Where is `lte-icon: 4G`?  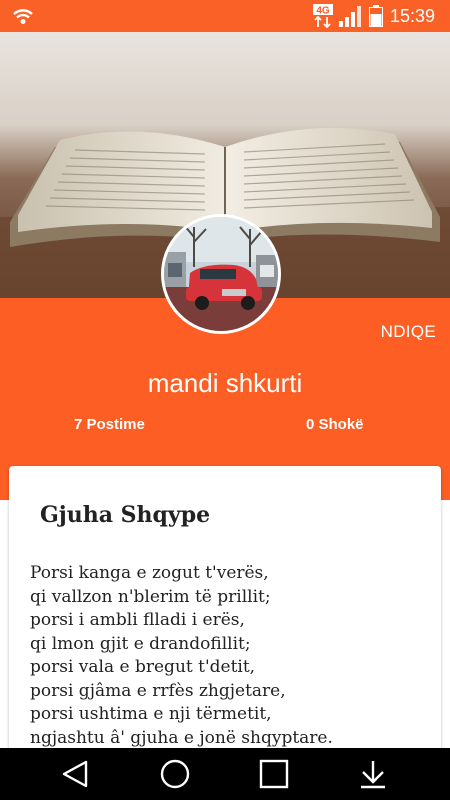 lte-icon: 4G is located at coordinates (323, 16).